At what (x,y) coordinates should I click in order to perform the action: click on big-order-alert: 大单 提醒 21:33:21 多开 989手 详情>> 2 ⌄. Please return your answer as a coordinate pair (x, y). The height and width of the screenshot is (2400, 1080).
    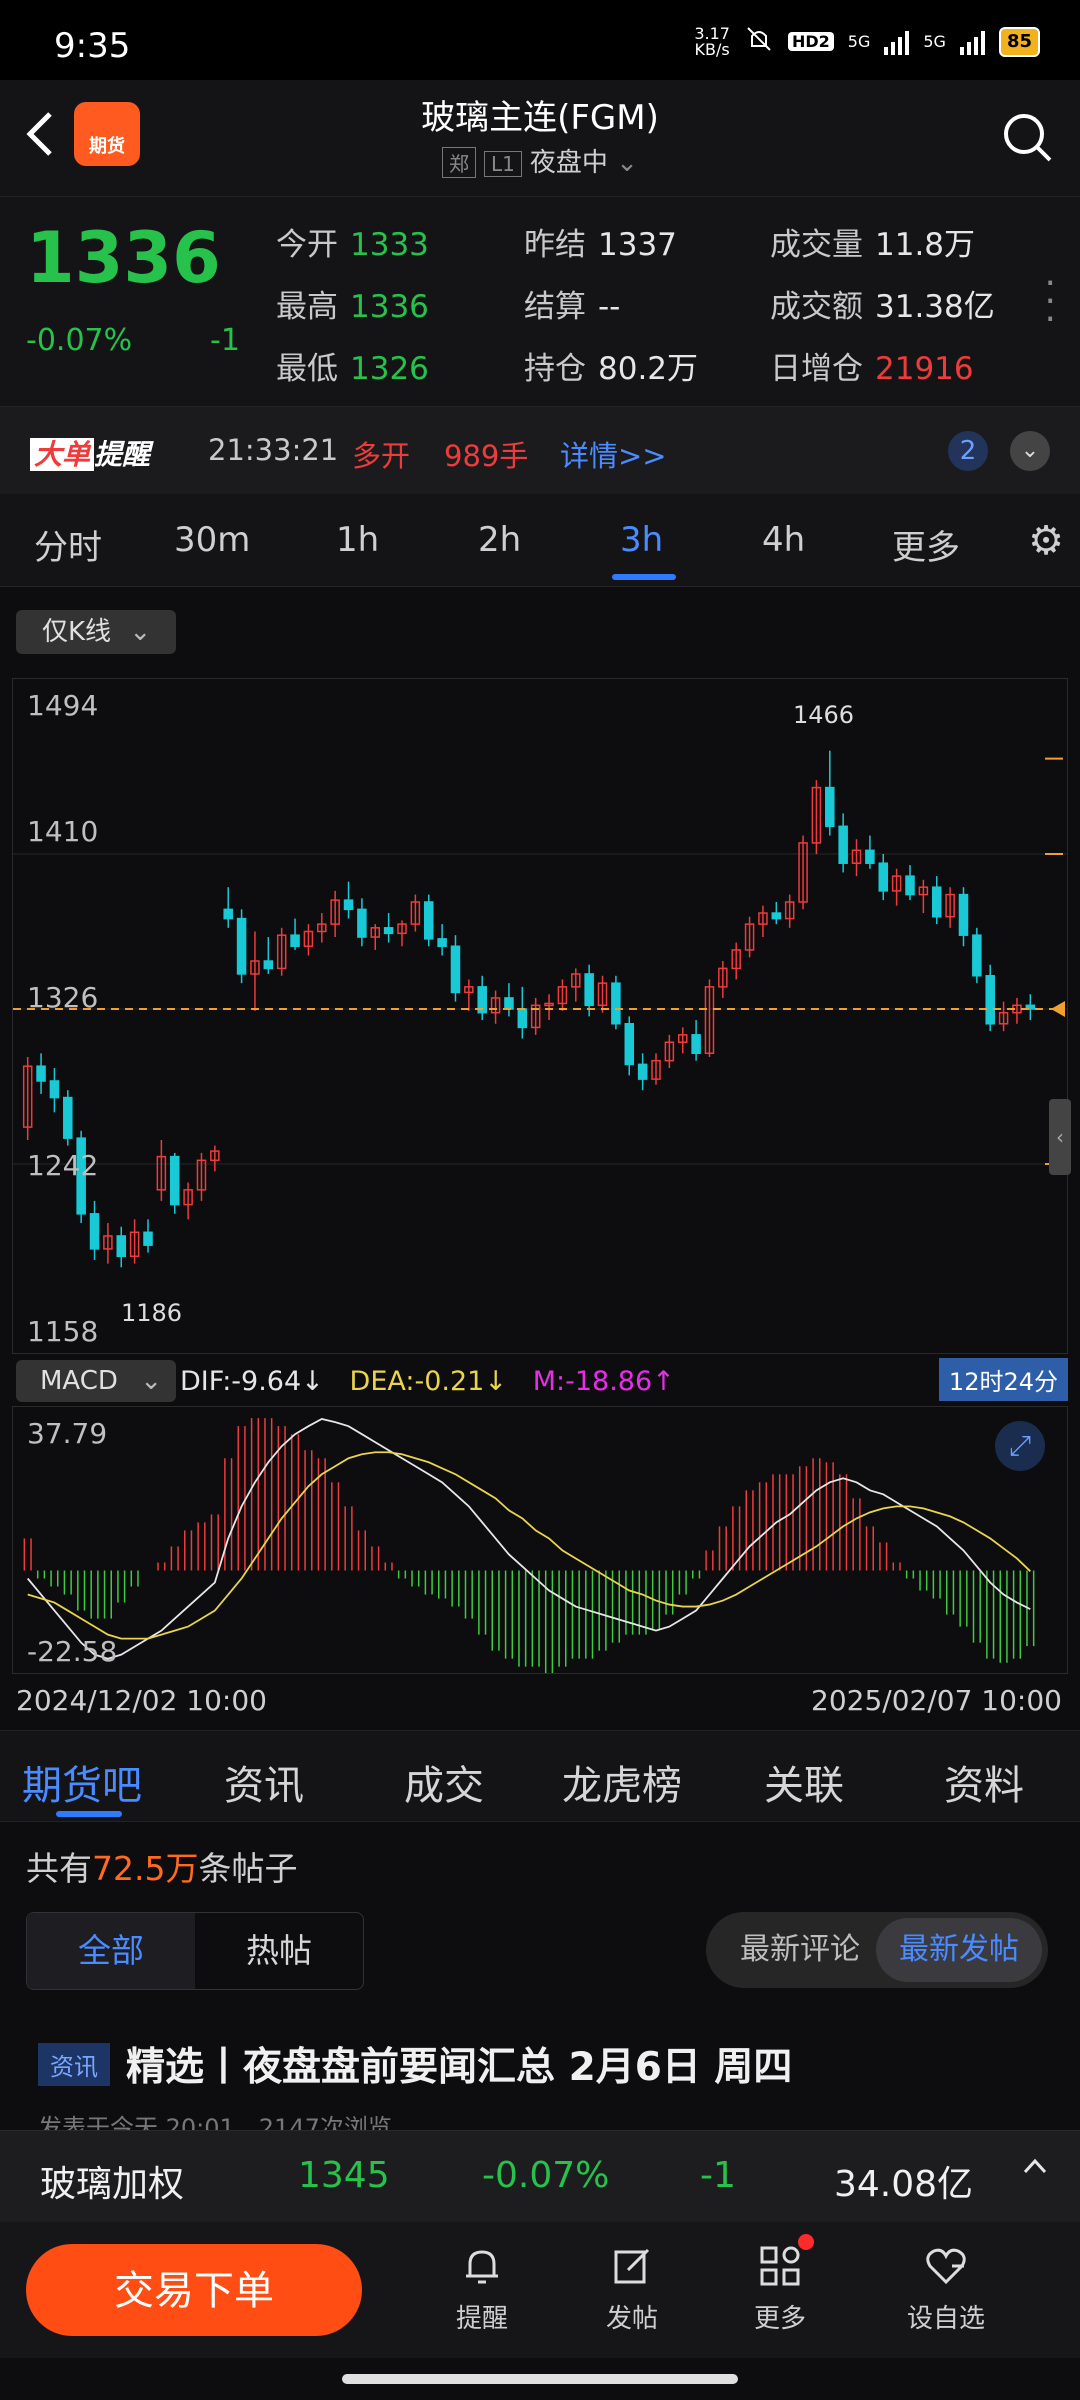
    Looking at the image, I should click on (540, 451).